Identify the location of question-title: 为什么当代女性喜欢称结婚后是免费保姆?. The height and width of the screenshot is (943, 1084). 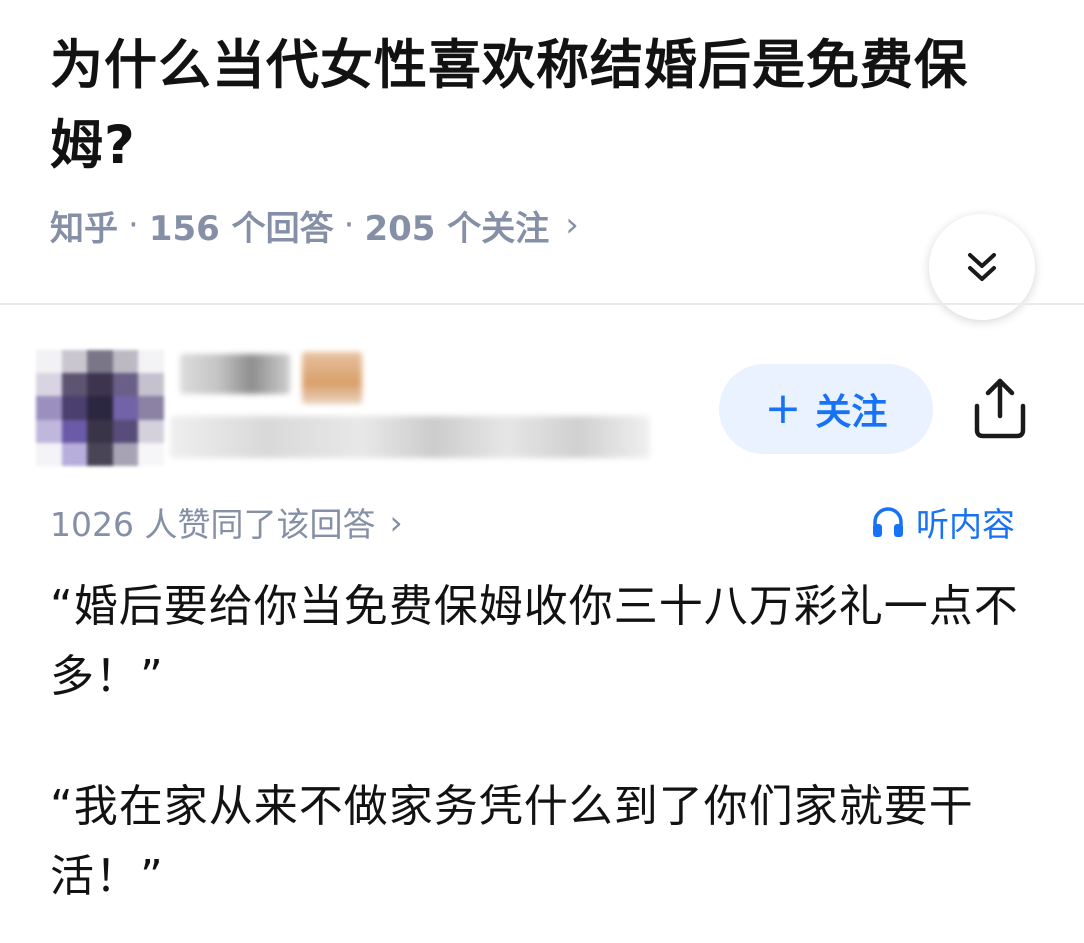
(509, 105).